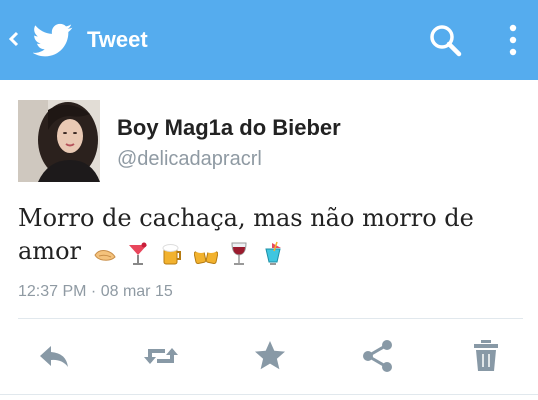 This screenshot has height=400, width=538. What do you see at coordinates (229, 128) in the screenshot?
I see `display-name: Boy Mag1a do Bieber` at bounding box center [229, 128].